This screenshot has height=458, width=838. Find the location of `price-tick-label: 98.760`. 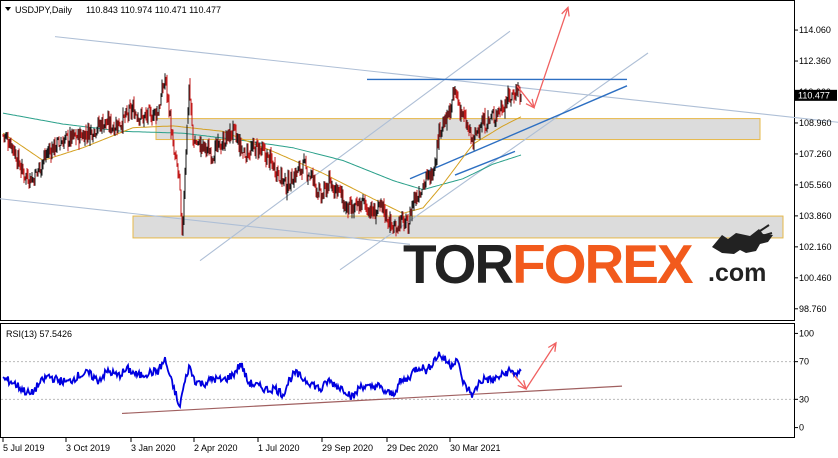

price-tick-label: 98.760 is located at coordinates (813, 309).